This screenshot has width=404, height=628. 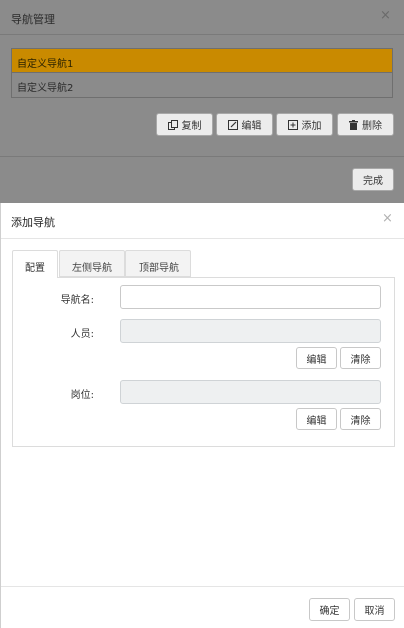 I want to click on tab-top-nav-label: 顶部导航, so click(x=159, y=268).